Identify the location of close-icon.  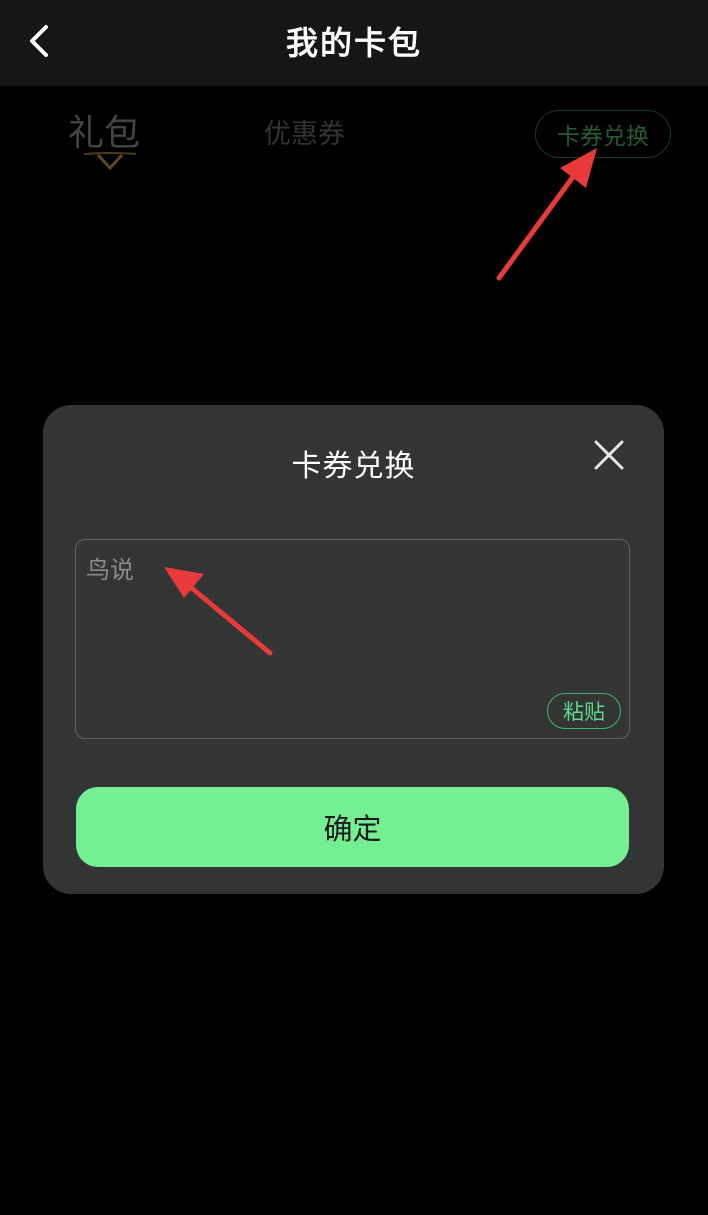
(609, 457).